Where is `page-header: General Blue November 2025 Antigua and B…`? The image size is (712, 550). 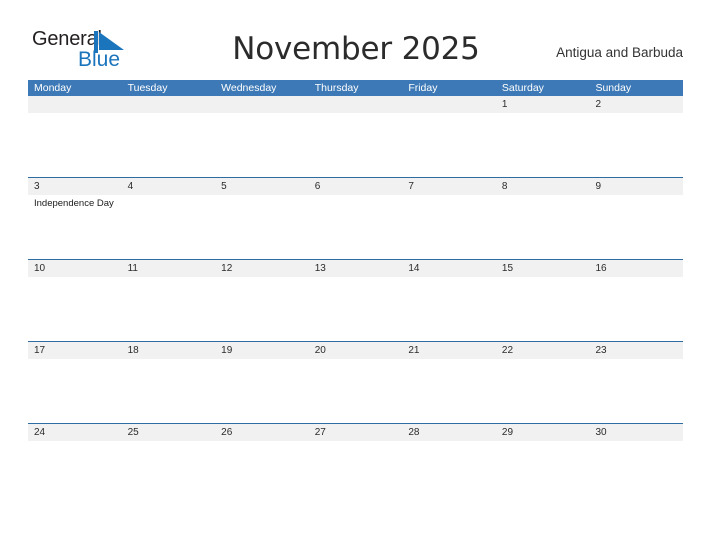
page-header: General Blue November 2025 Antigua and B… is located at coordinates (356, 40).